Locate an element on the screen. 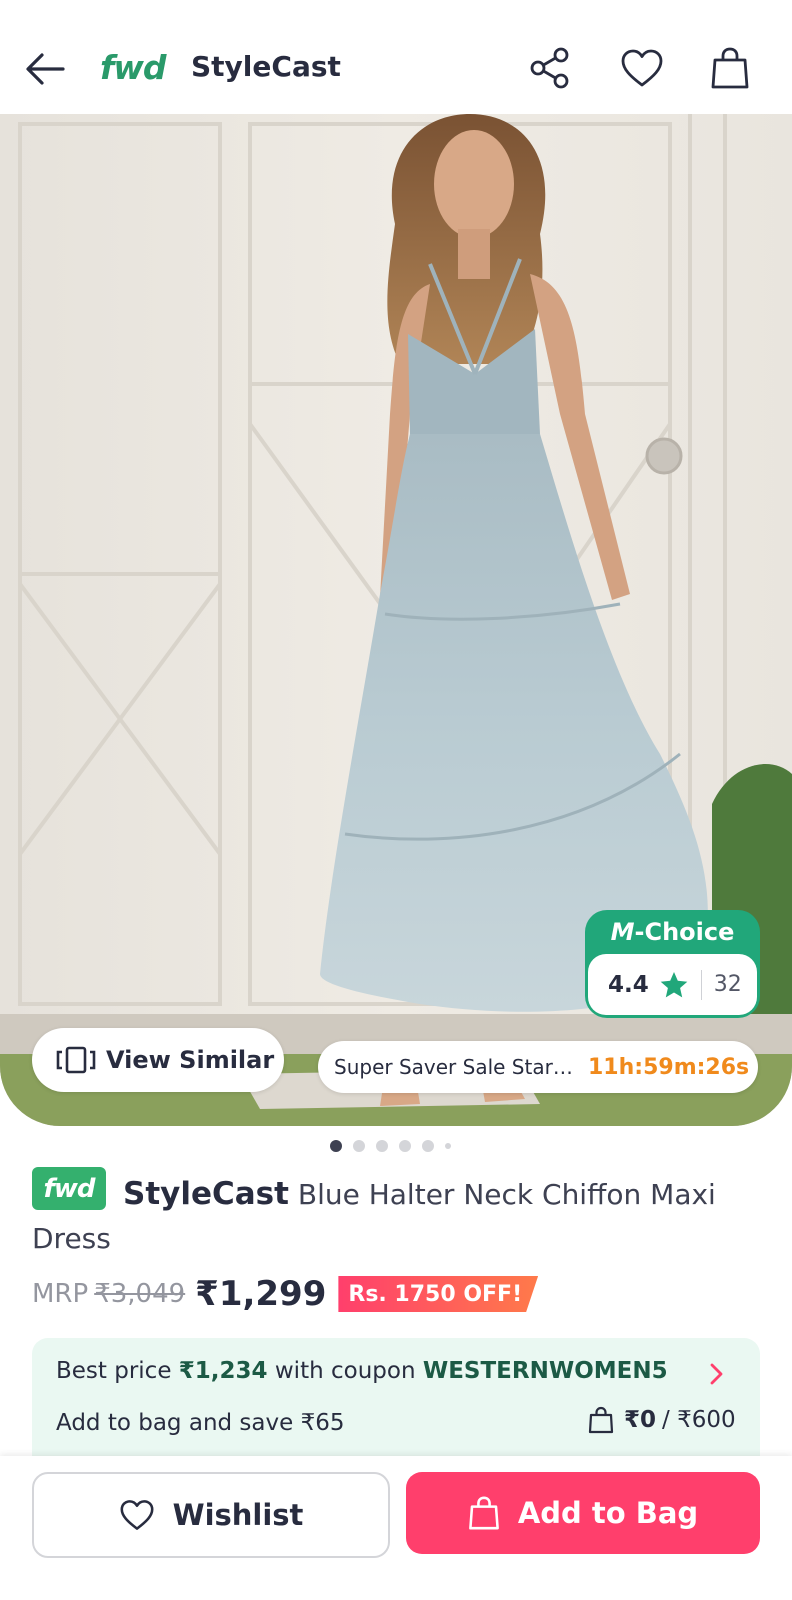 This screenshot has height=1600, width=792. chevron-right-icon is located at coordinates (716, 1374).